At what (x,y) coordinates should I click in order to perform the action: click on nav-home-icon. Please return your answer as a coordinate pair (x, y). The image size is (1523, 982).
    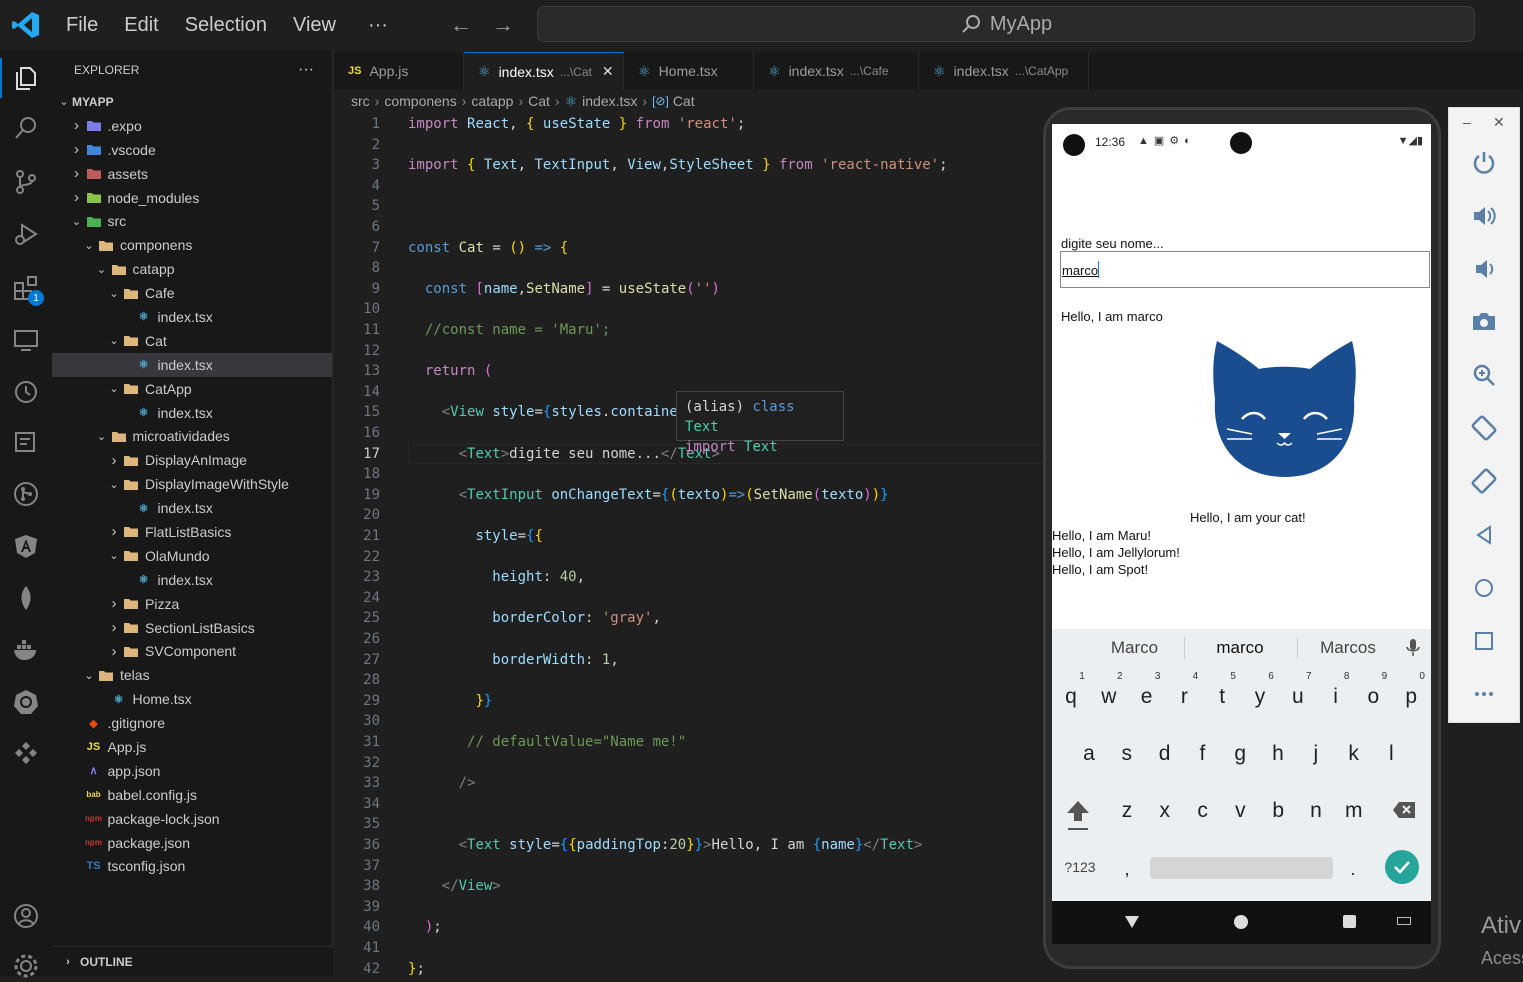
    Looking at the image, I should click on (1241, 922).